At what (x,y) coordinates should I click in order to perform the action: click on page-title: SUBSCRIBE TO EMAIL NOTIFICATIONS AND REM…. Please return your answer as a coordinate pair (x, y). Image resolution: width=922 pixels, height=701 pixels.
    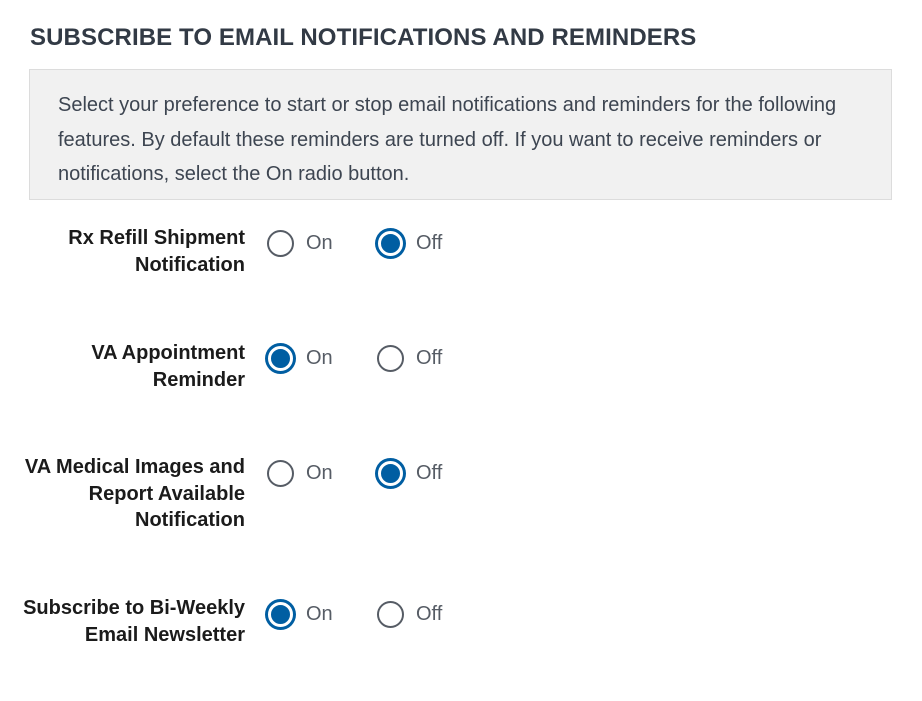
    Looking at the image, I should click on (363, 37).